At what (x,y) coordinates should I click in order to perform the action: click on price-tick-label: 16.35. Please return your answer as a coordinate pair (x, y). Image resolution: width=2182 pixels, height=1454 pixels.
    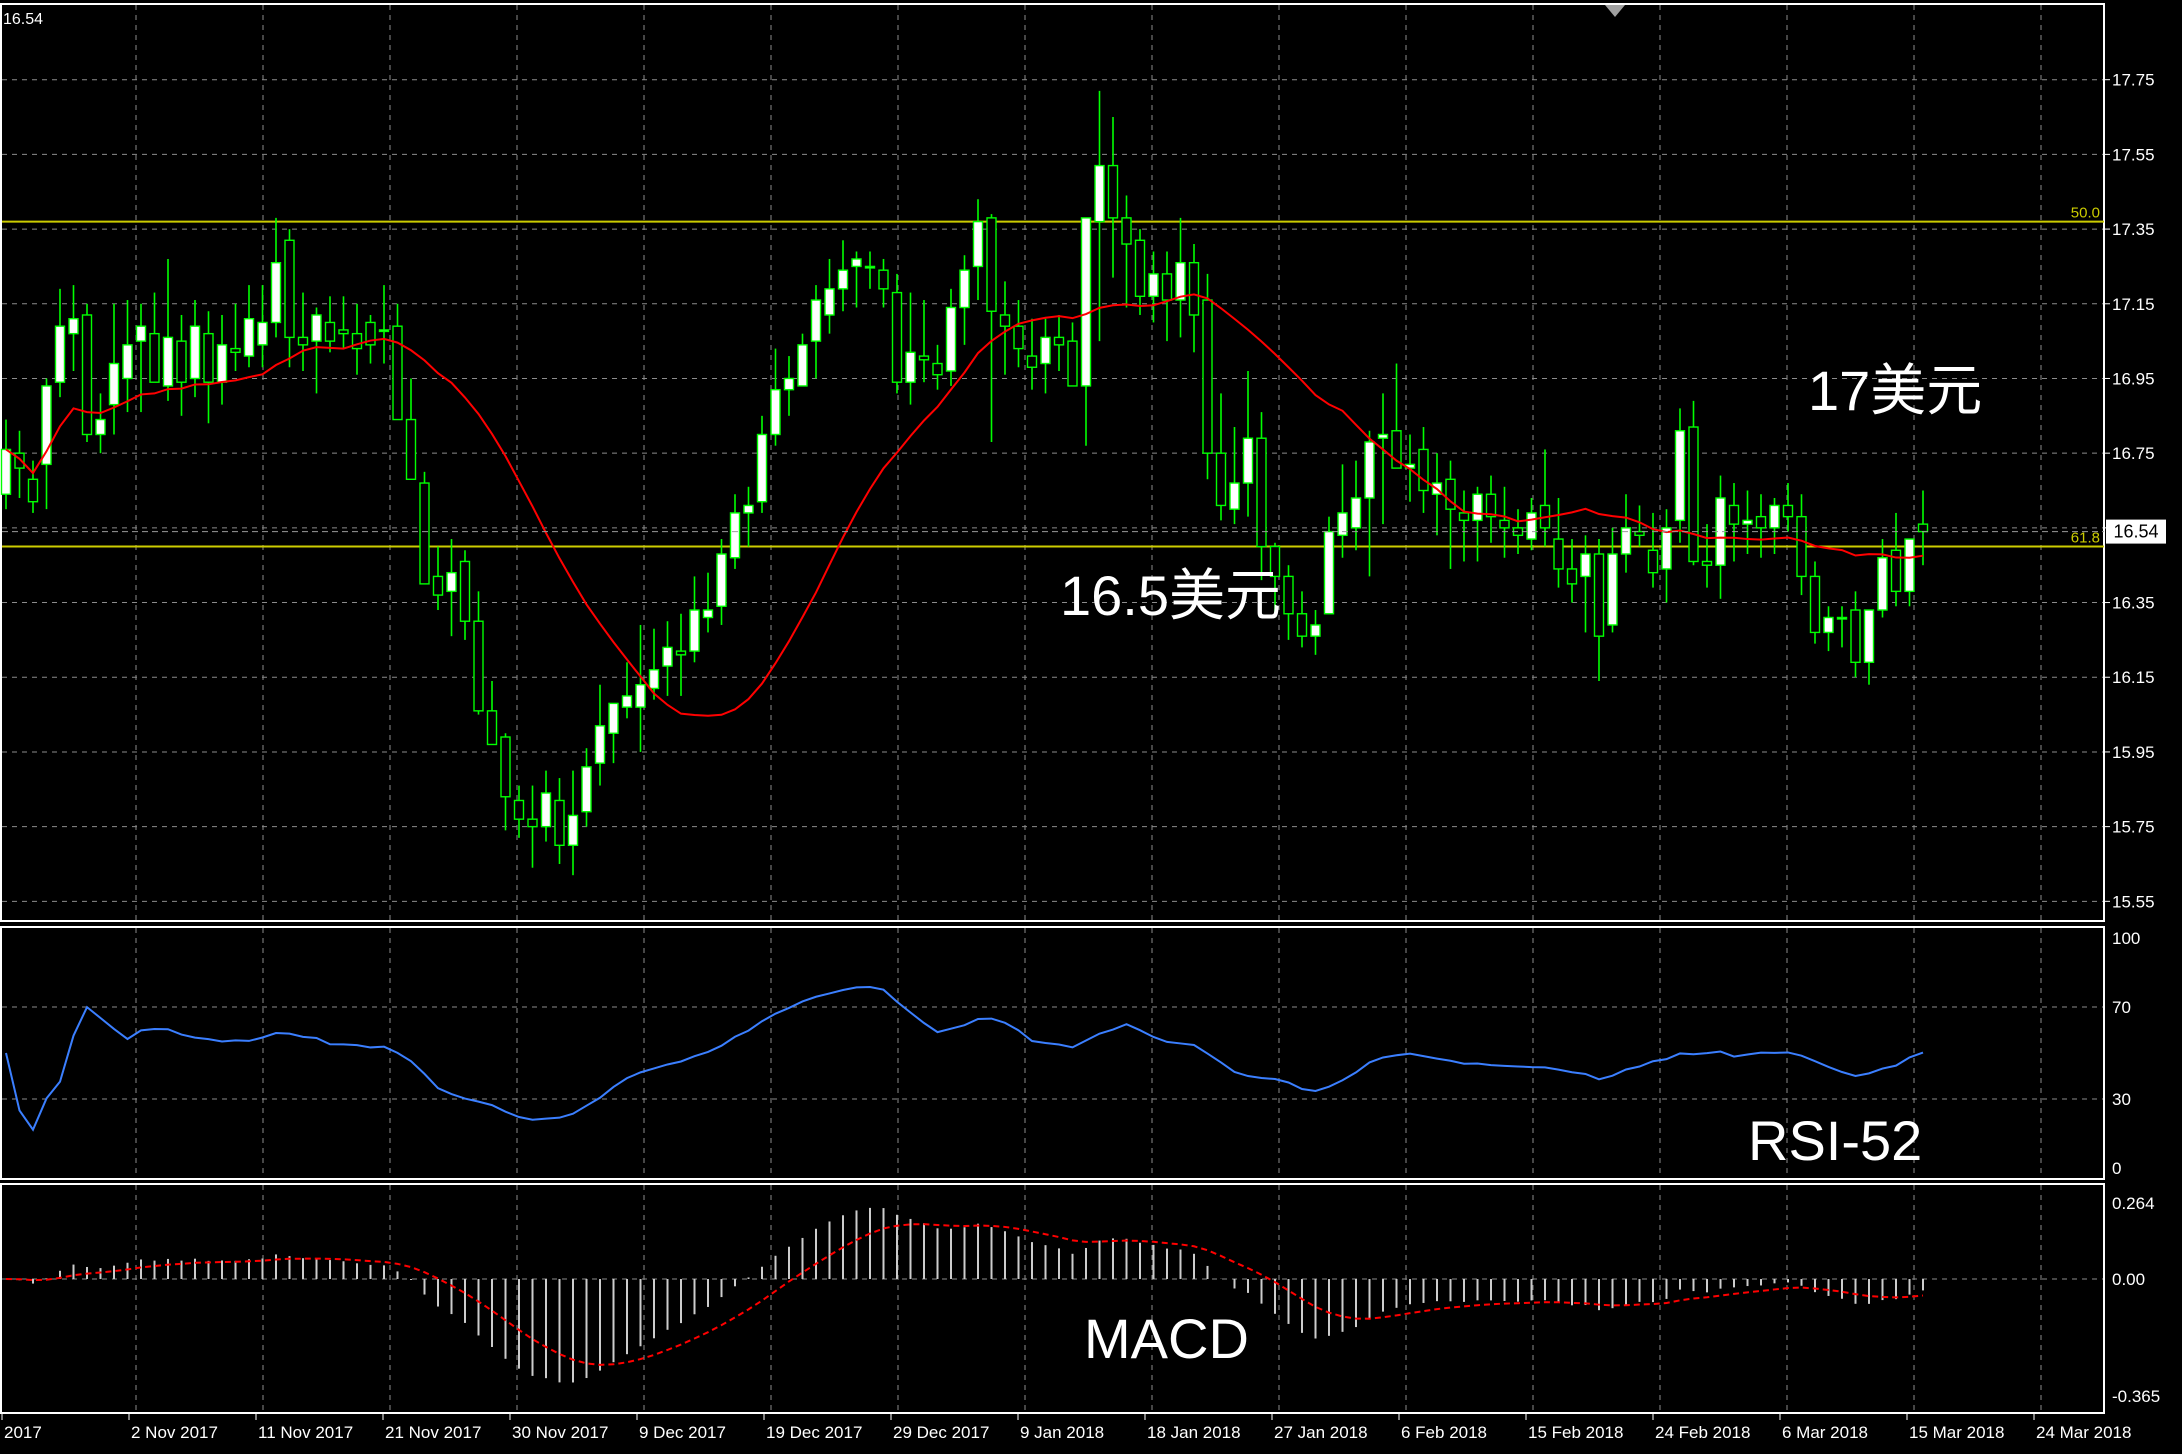
    Looking at the image, I should click on (2133, 603).